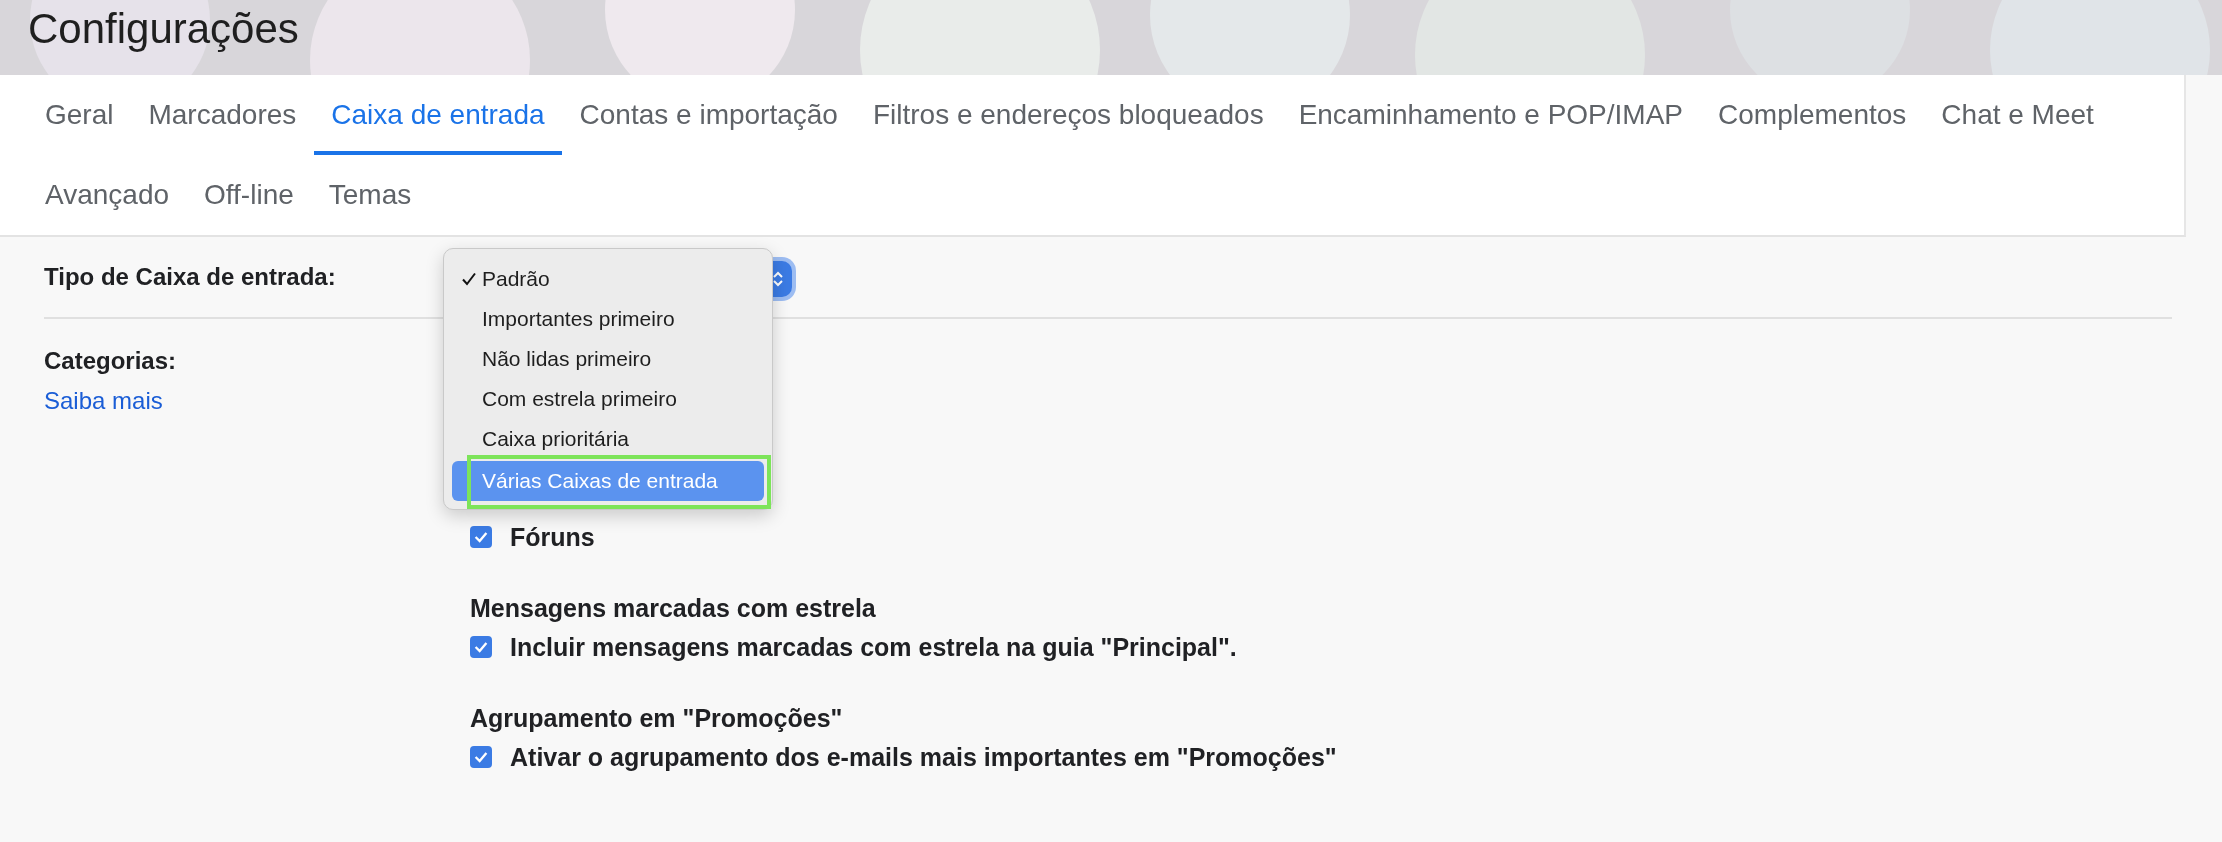 This screenshot has width=2222, height=842. I want to click on checkbox-label: Fóruns, so click(552, 537).